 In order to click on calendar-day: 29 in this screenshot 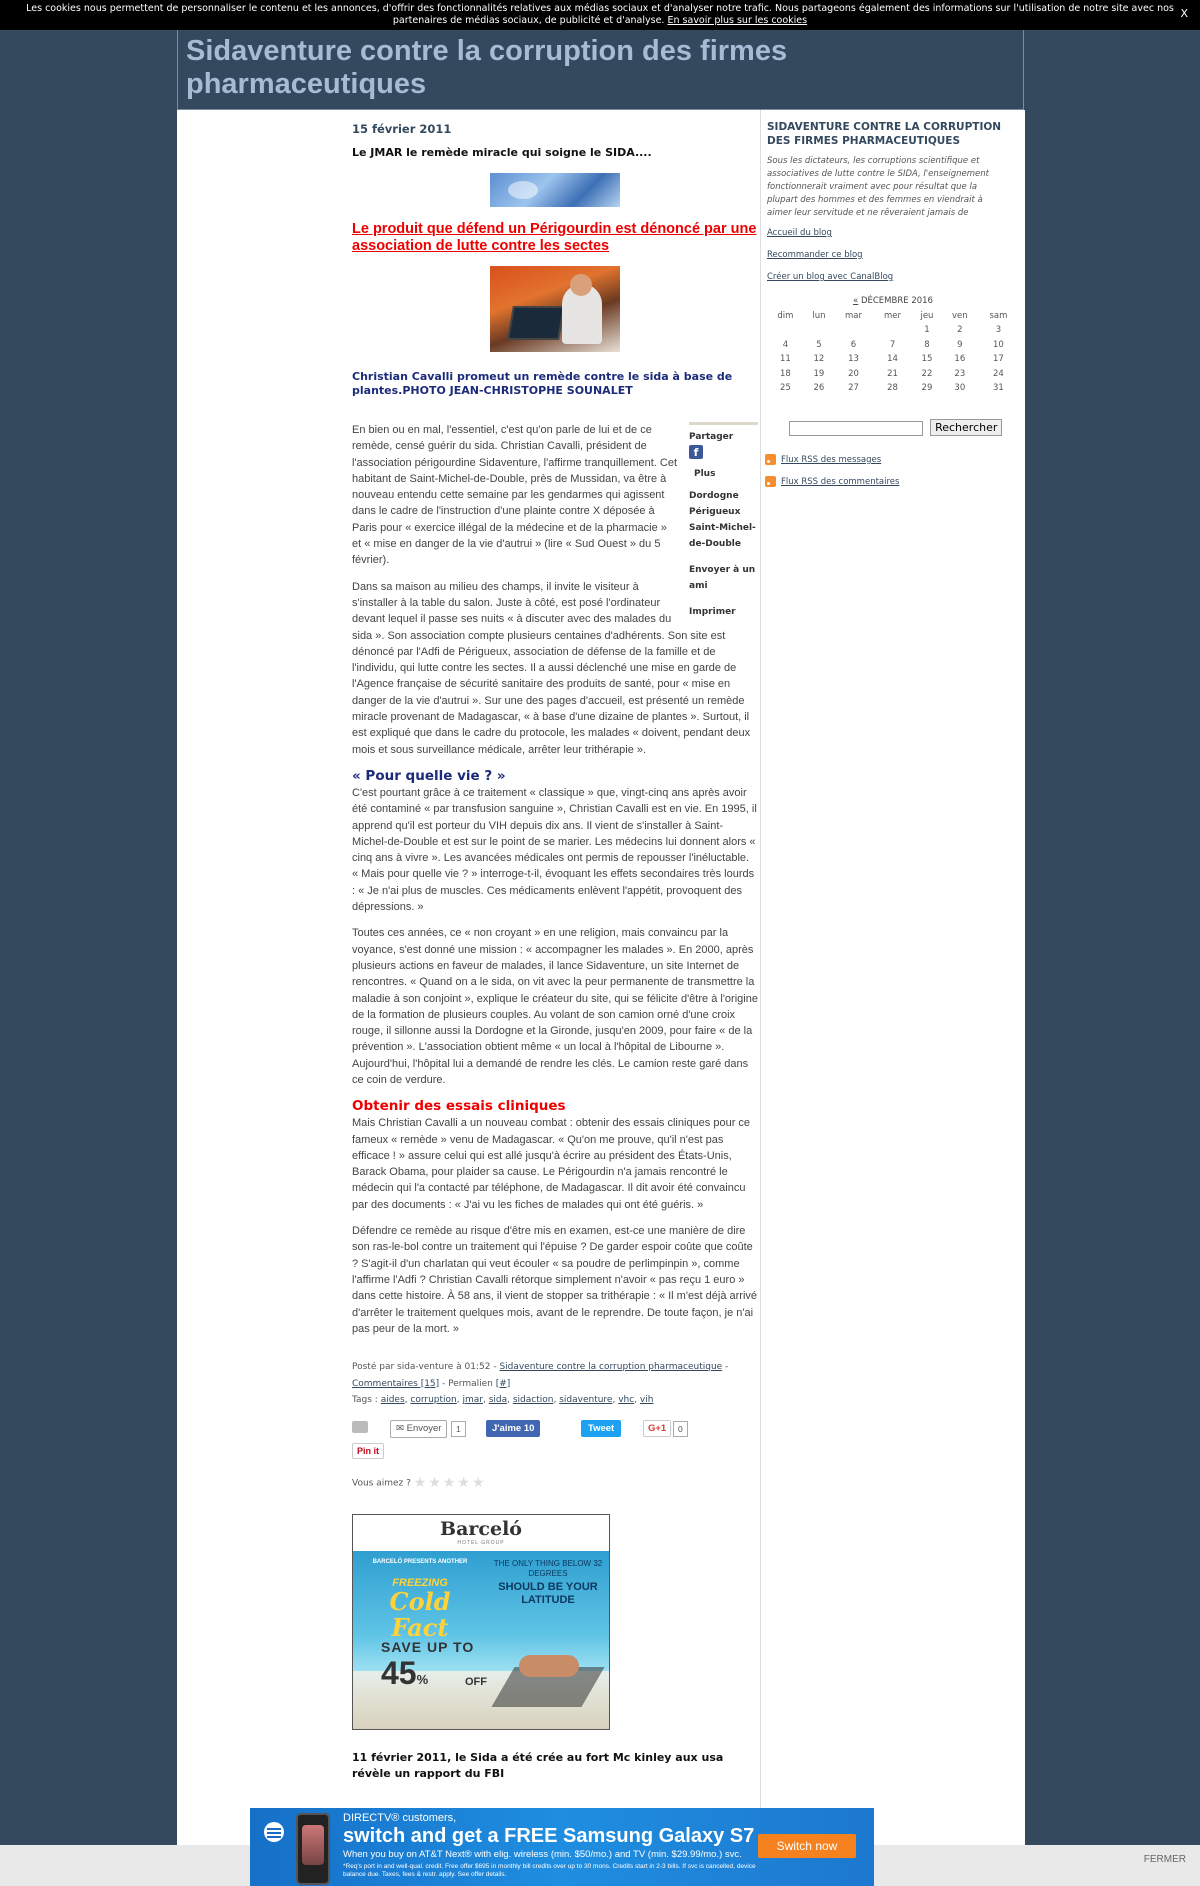, I will do `click(927, 388)`.